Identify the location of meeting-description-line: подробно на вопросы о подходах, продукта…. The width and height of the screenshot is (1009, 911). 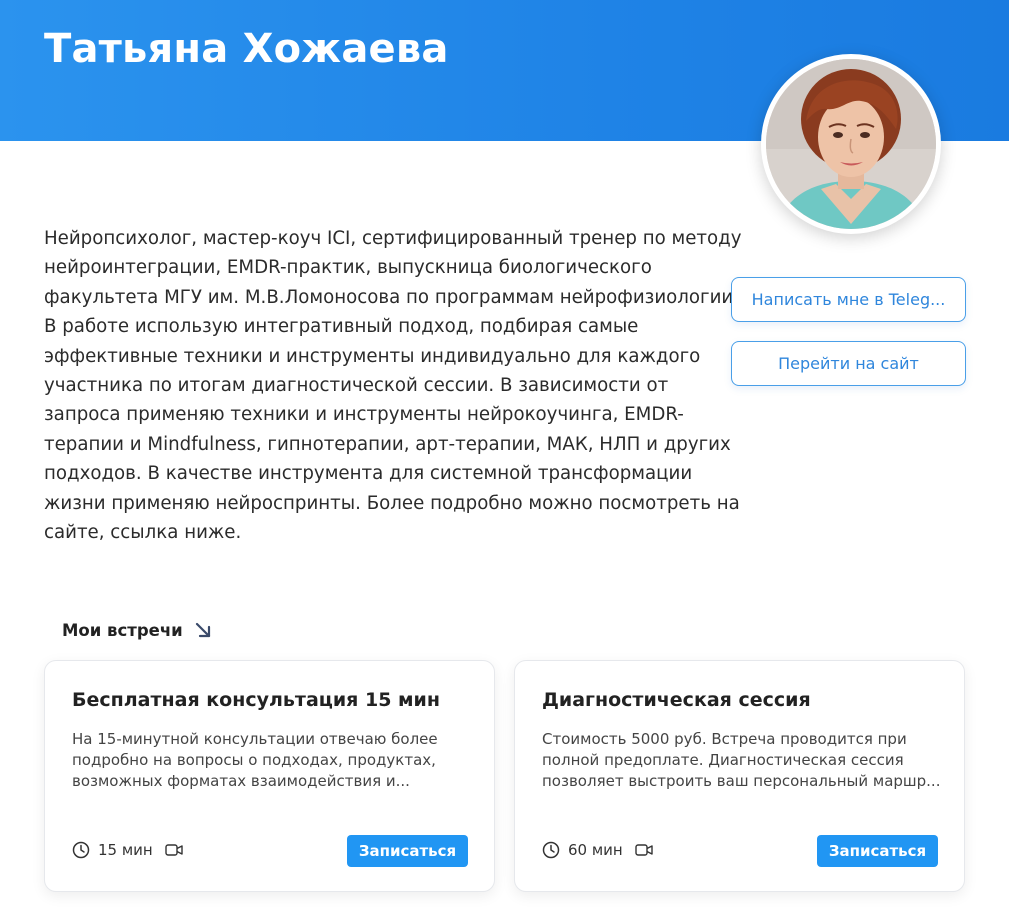
(254, 760).